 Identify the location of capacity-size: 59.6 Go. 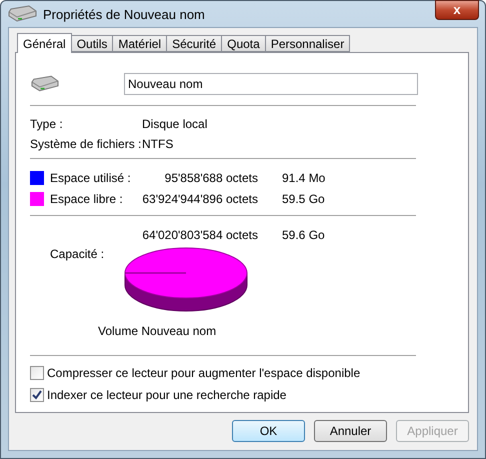
(304, 235).